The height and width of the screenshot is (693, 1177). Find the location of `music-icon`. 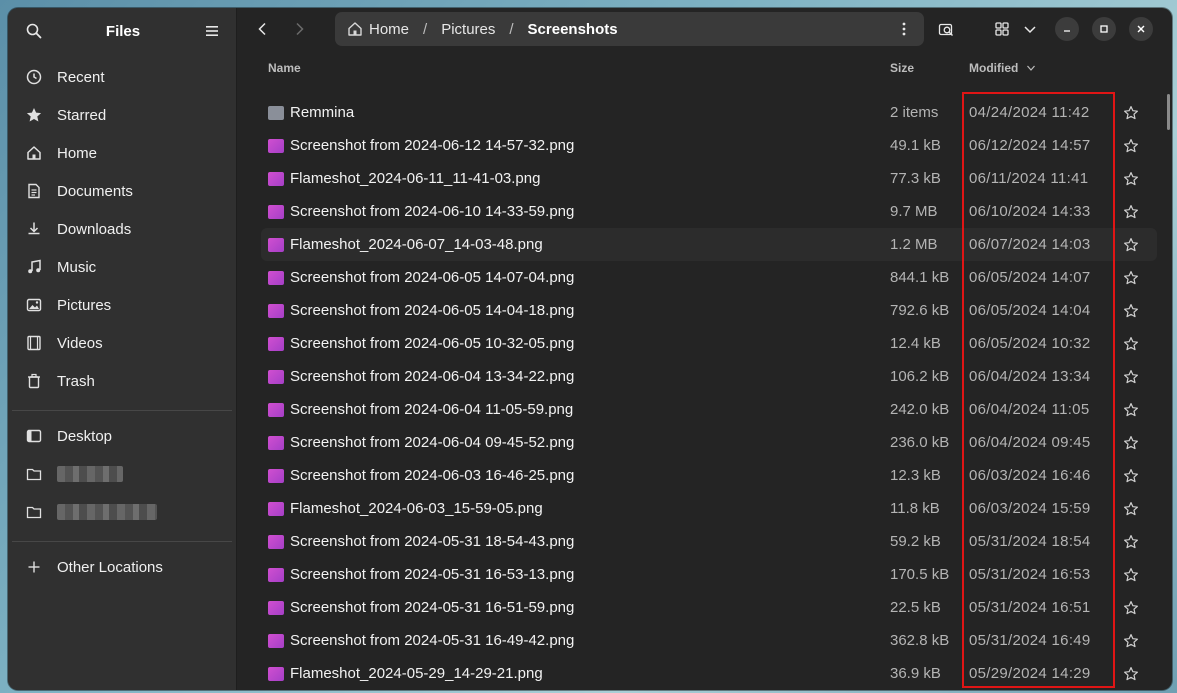

music-icon is located at coordinates (34, 267).